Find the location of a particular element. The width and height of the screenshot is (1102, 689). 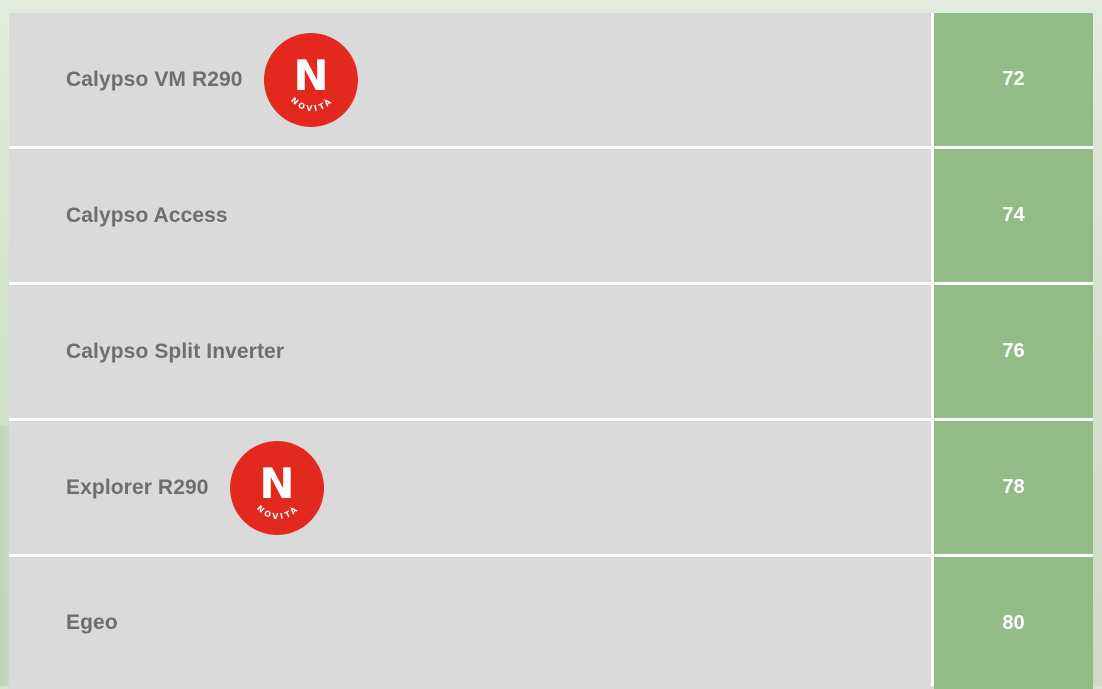

page-number: 80 is located at coordinates (1013, 622).